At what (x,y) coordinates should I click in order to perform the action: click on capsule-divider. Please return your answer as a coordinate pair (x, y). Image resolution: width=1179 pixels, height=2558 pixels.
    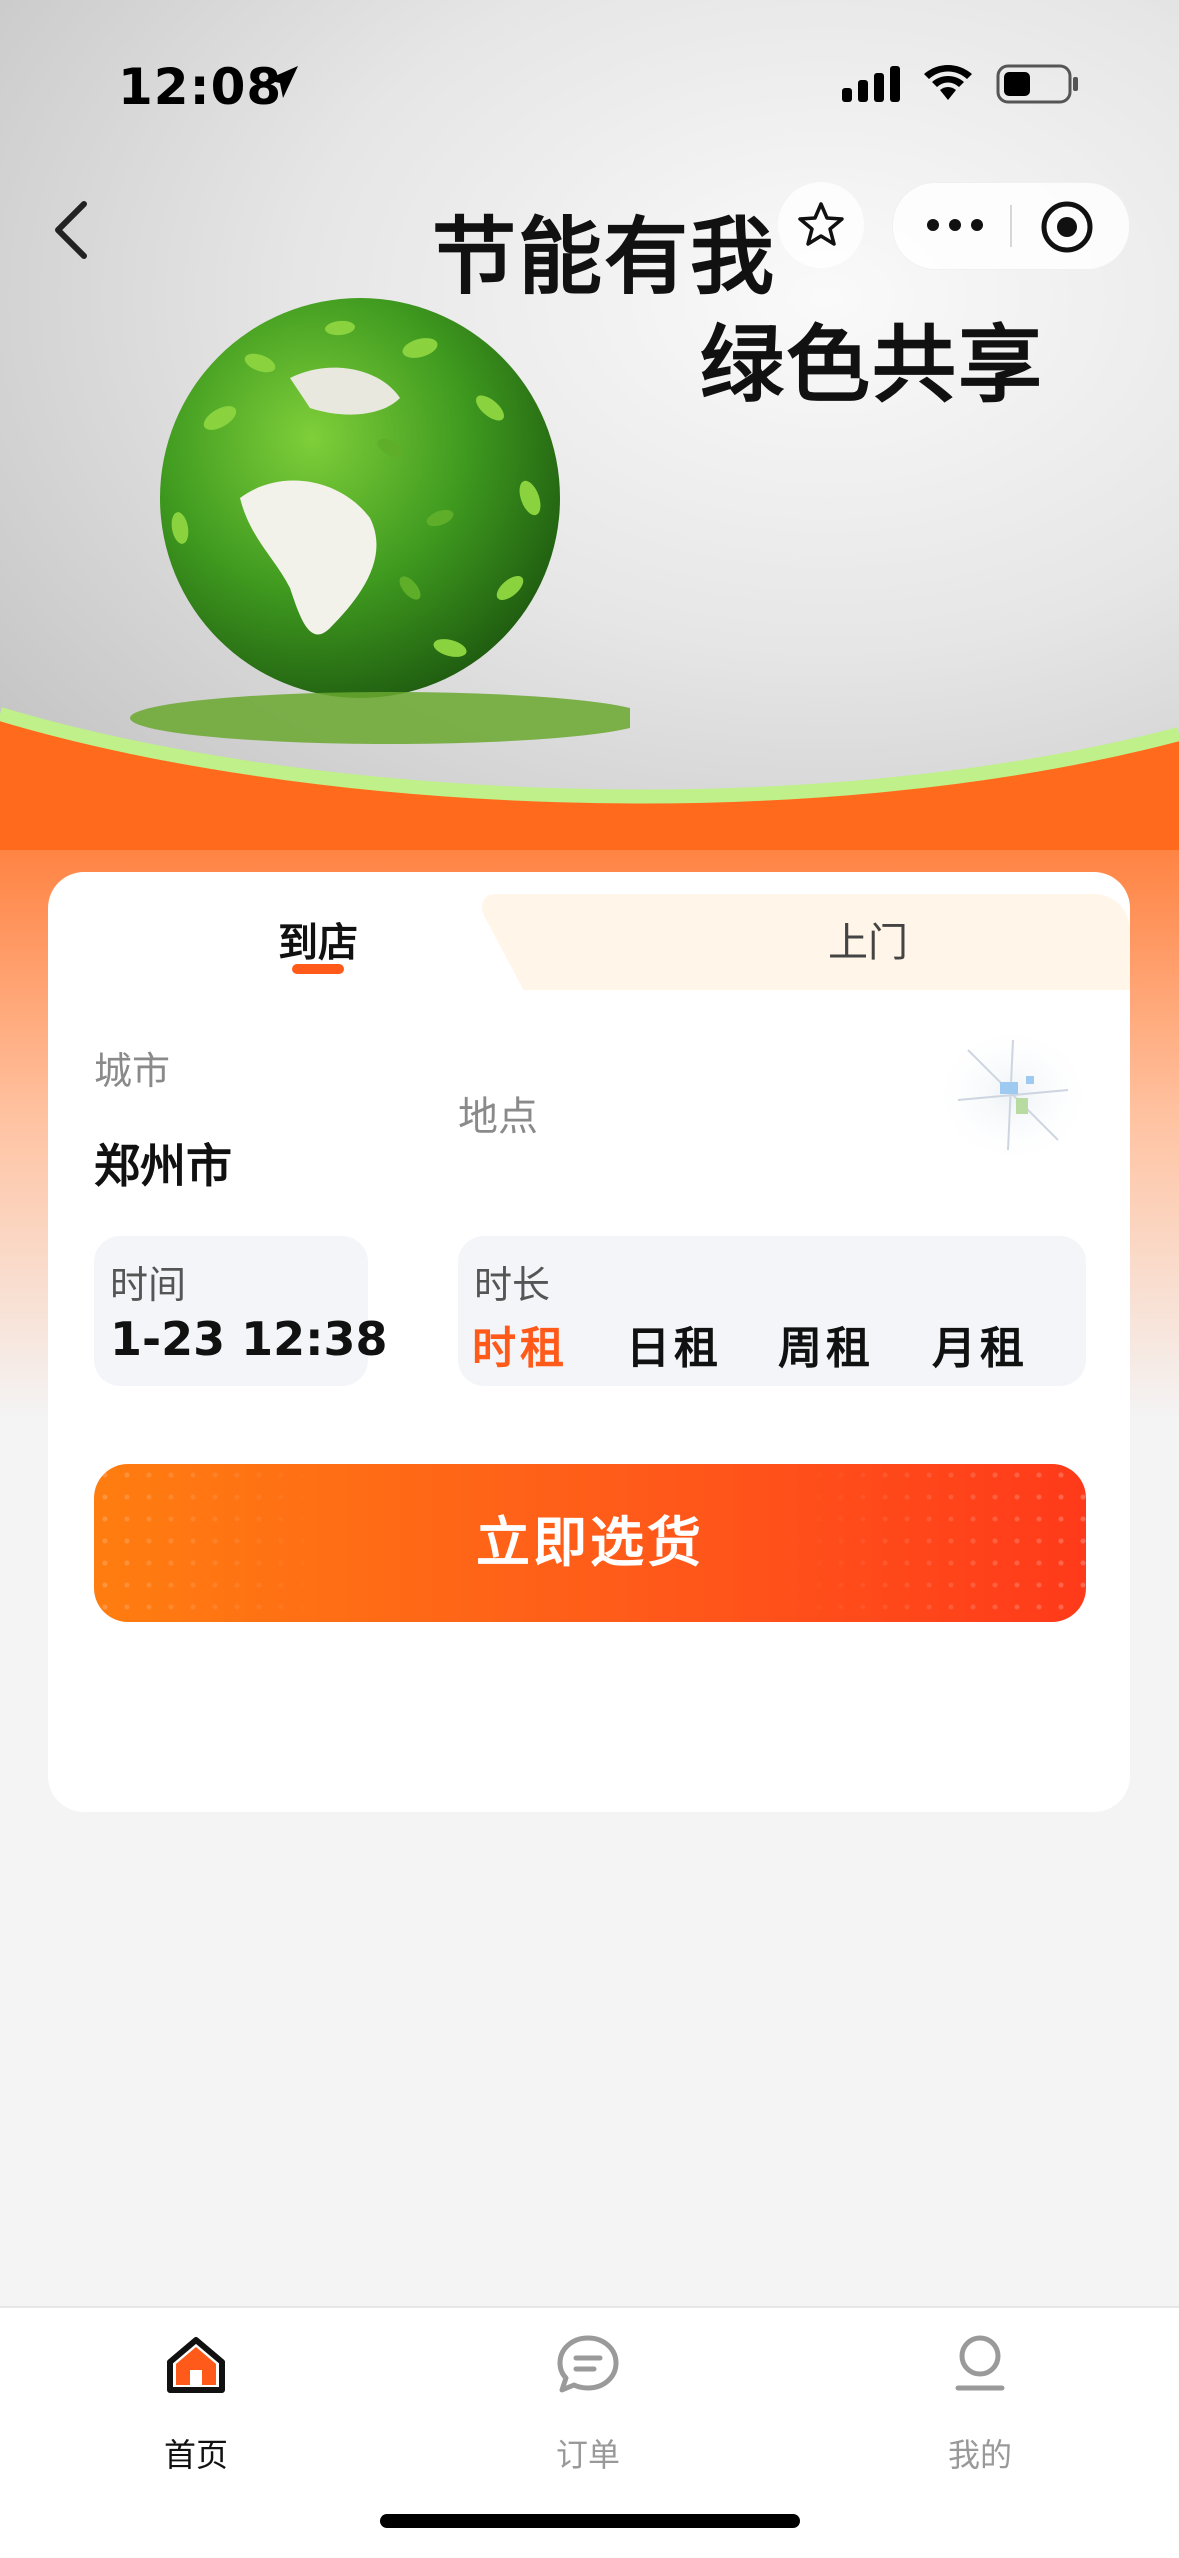
    Looking at the image, I should click on (1011, 226).